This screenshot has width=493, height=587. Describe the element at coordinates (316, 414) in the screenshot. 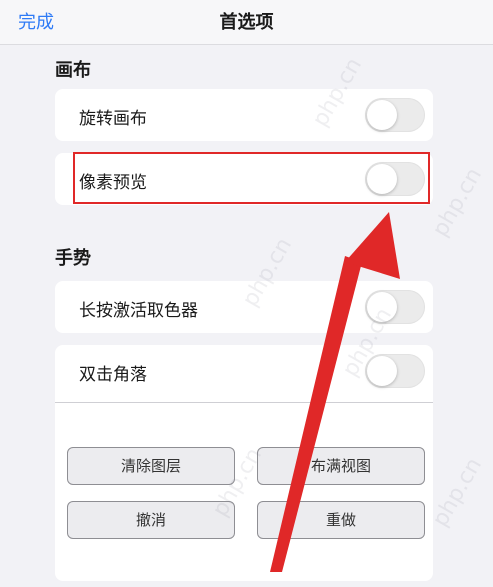

I see `arrow-shaft` at that location.